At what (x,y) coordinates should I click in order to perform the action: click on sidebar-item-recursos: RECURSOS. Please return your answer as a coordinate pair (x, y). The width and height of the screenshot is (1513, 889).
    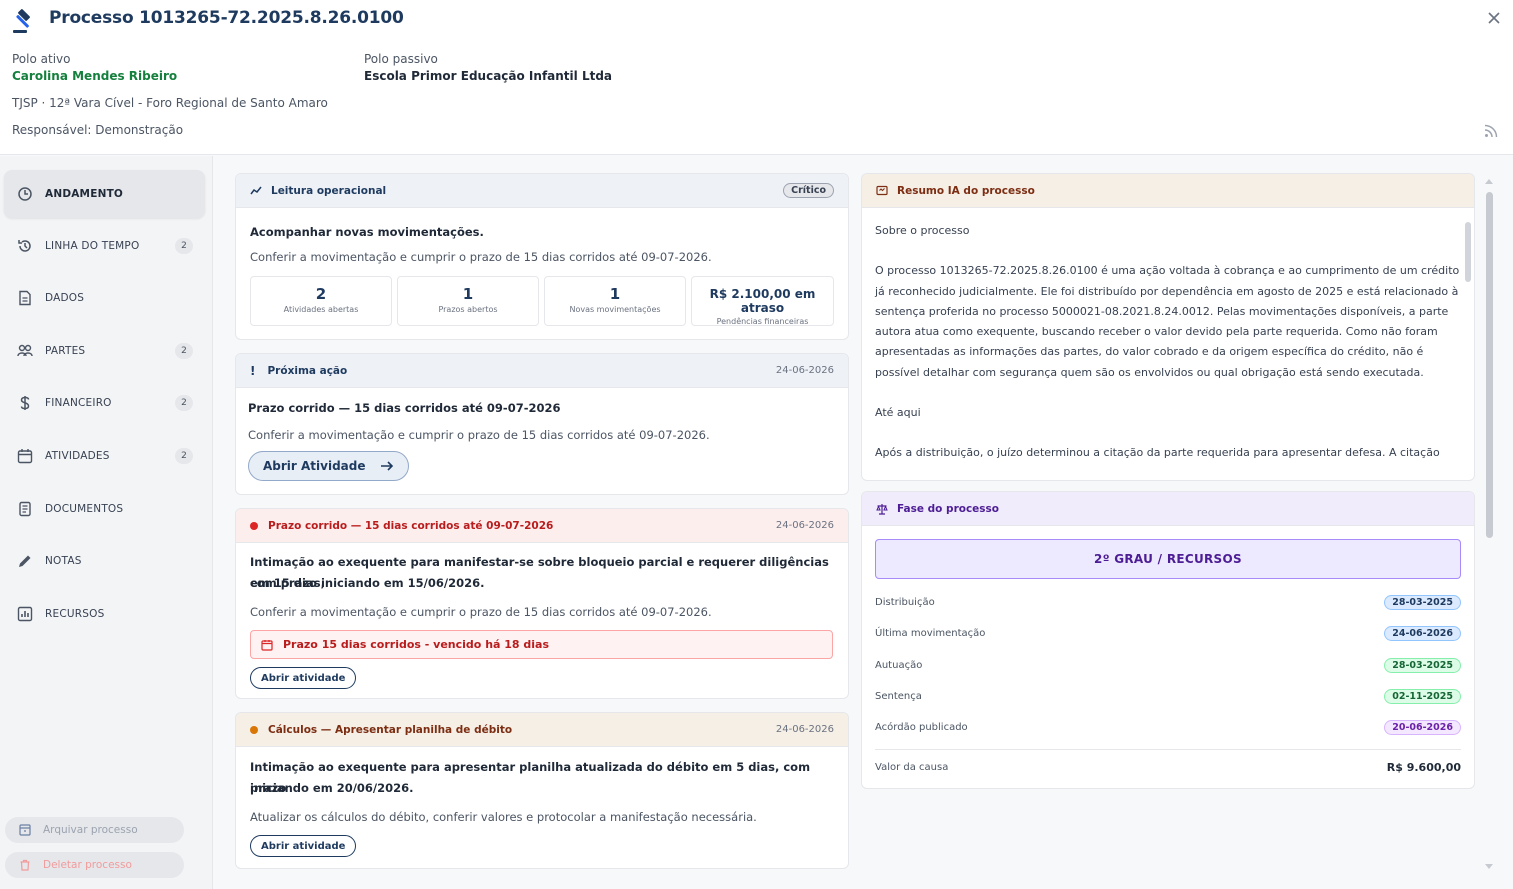
    Looking at the image, I should click on (104, 614).